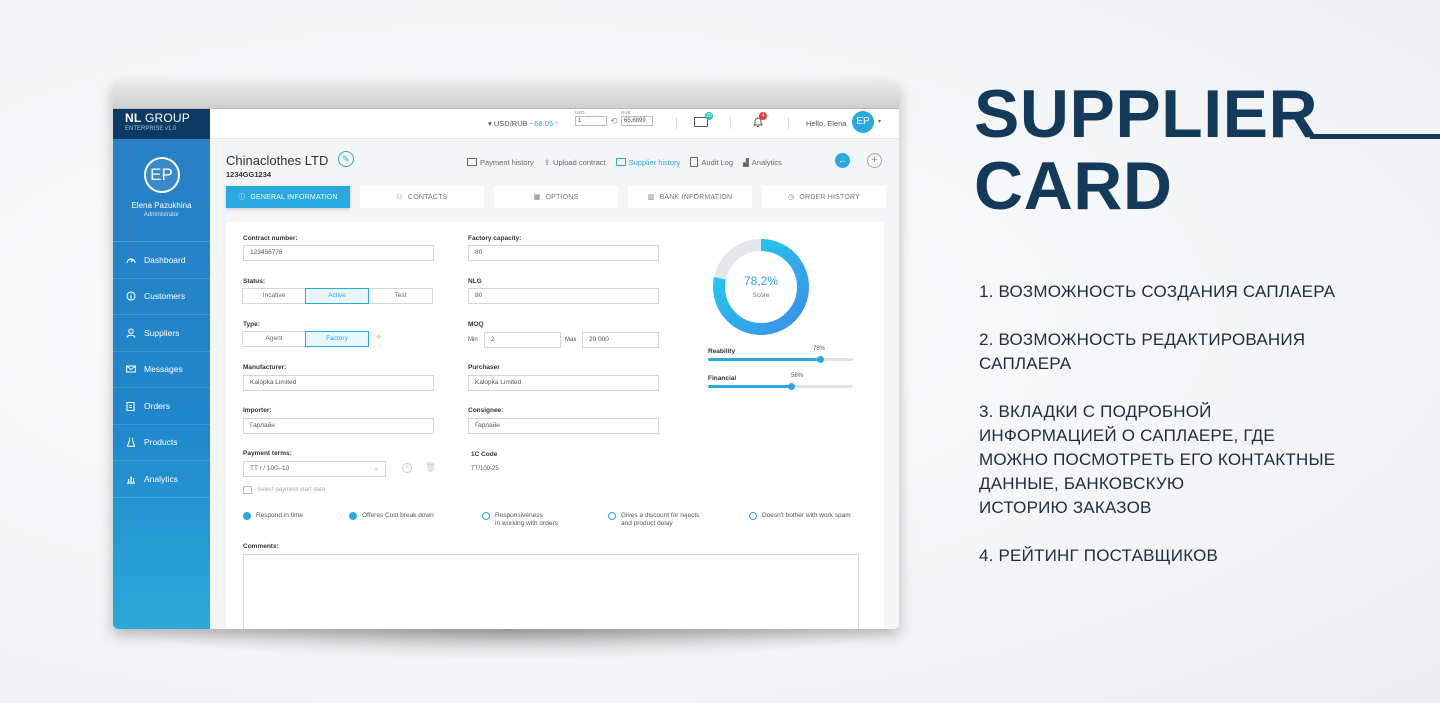 This screenshot has height=703, width=1440. Describe the element at coordinates (265, 367) in the screenshot. I see `manufacturer-label: Manufacturer:` at that location.